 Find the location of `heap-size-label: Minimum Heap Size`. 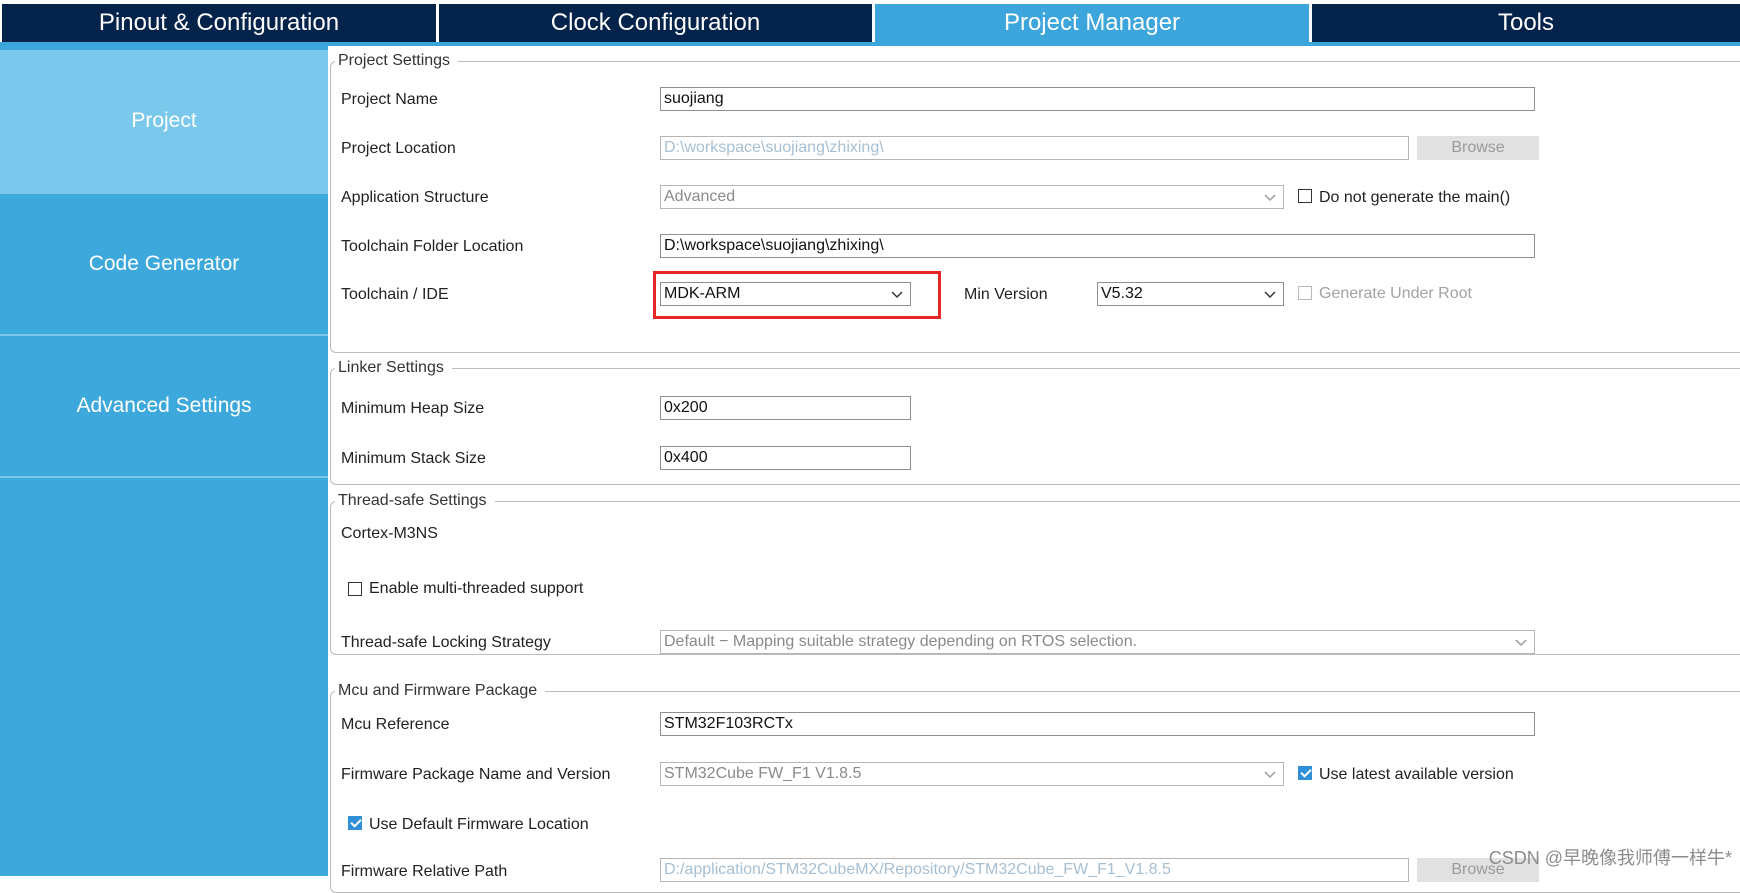

heap-size-label: Minimum Heap Size is located at coordinates (413, 408).